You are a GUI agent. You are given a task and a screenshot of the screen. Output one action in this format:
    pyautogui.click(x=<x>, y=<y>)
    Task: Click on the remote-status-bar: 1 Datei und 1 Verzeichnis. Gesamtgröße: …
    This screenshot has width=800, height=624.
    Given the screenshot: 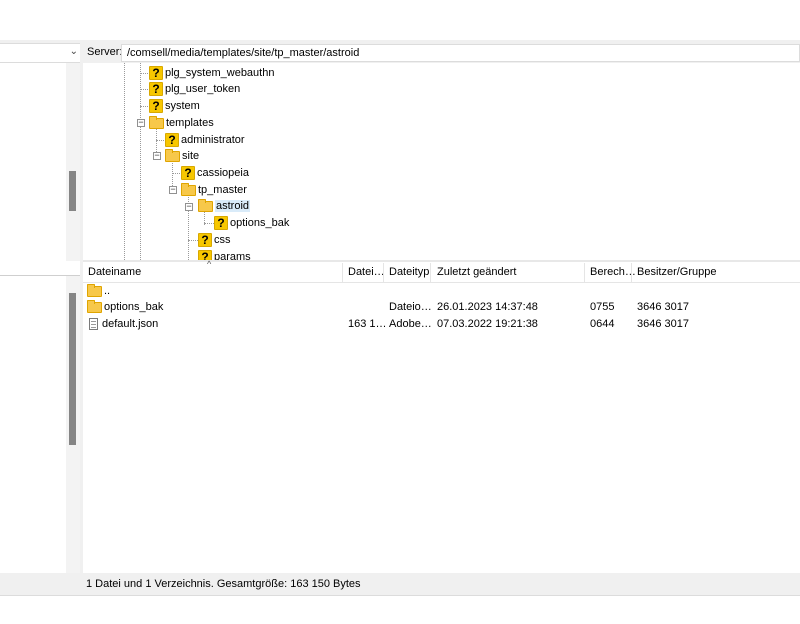 What is the action you would take?
    pyautogui.click(x=441, y=584)
    